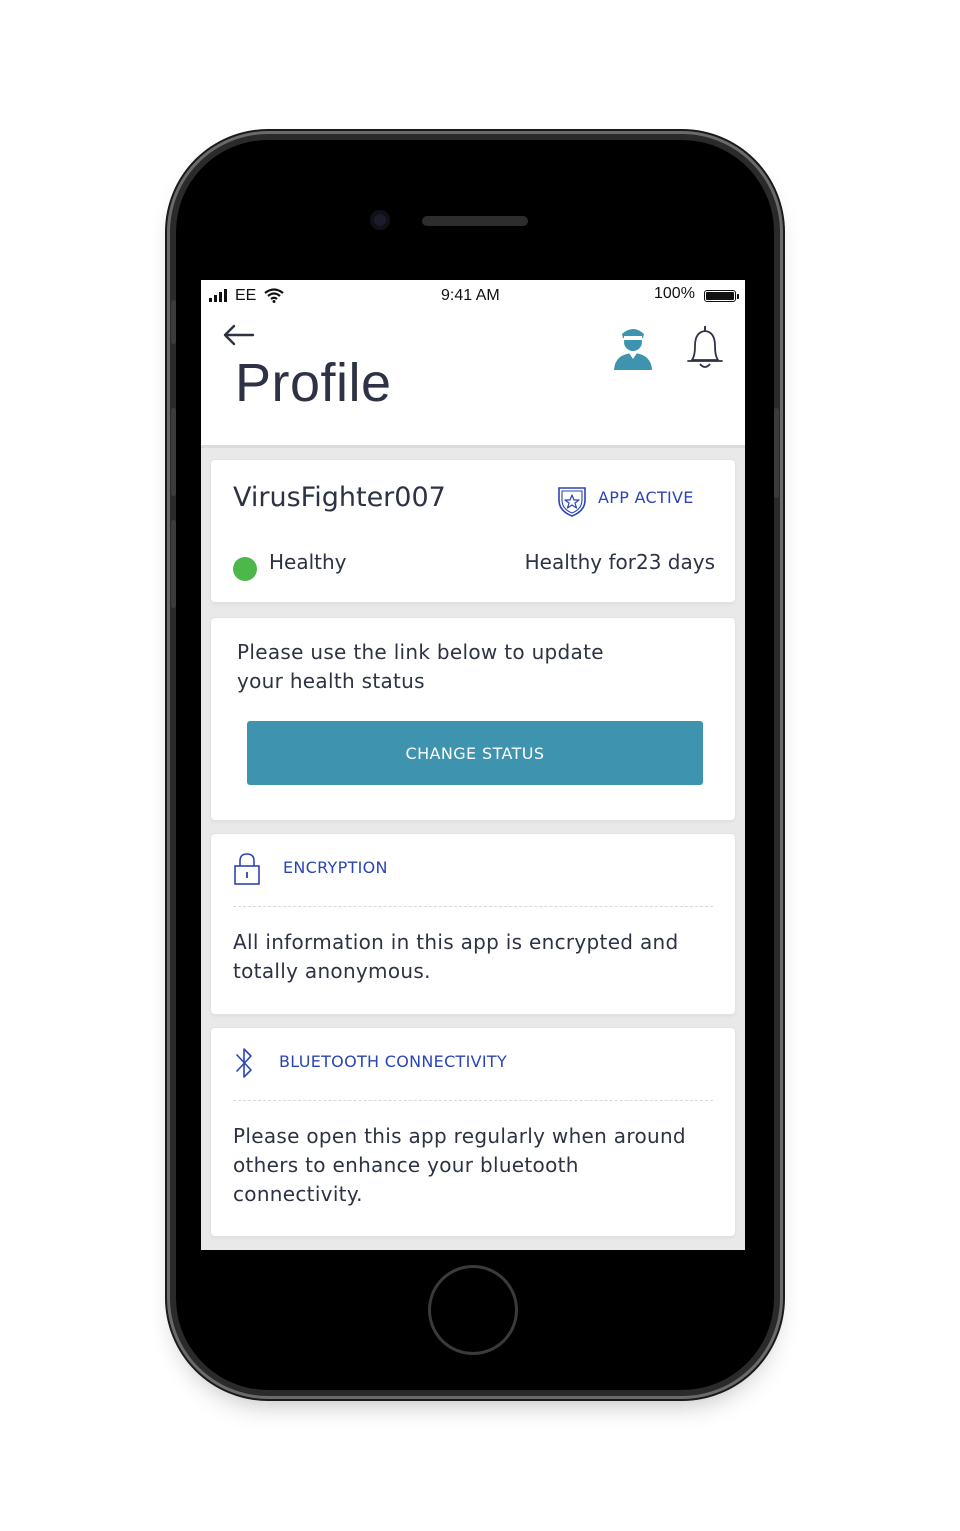 The width and height of the screenshot is (960, 1531). I want to click on earpiece-speaker, so click(475, 221).